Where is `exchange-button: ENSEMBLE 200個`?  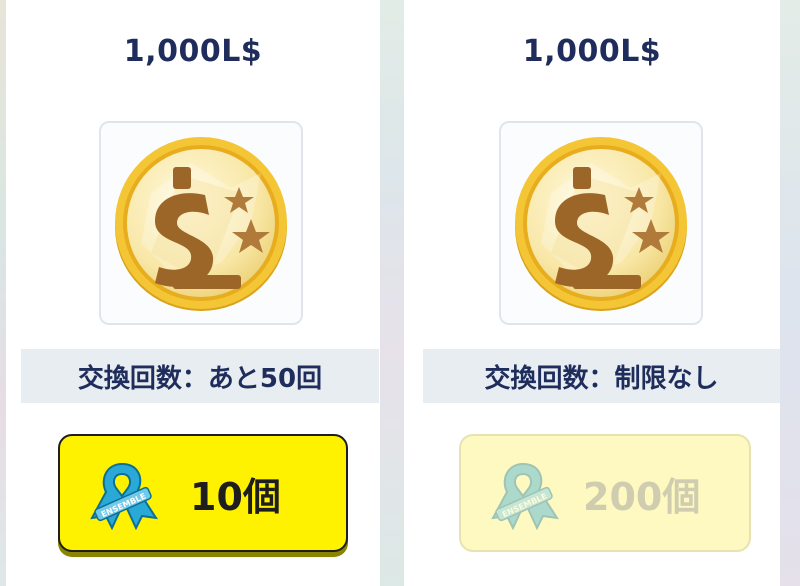
exchange-button: ENSEMBLE 200個 is located at coordinates (605, 493).